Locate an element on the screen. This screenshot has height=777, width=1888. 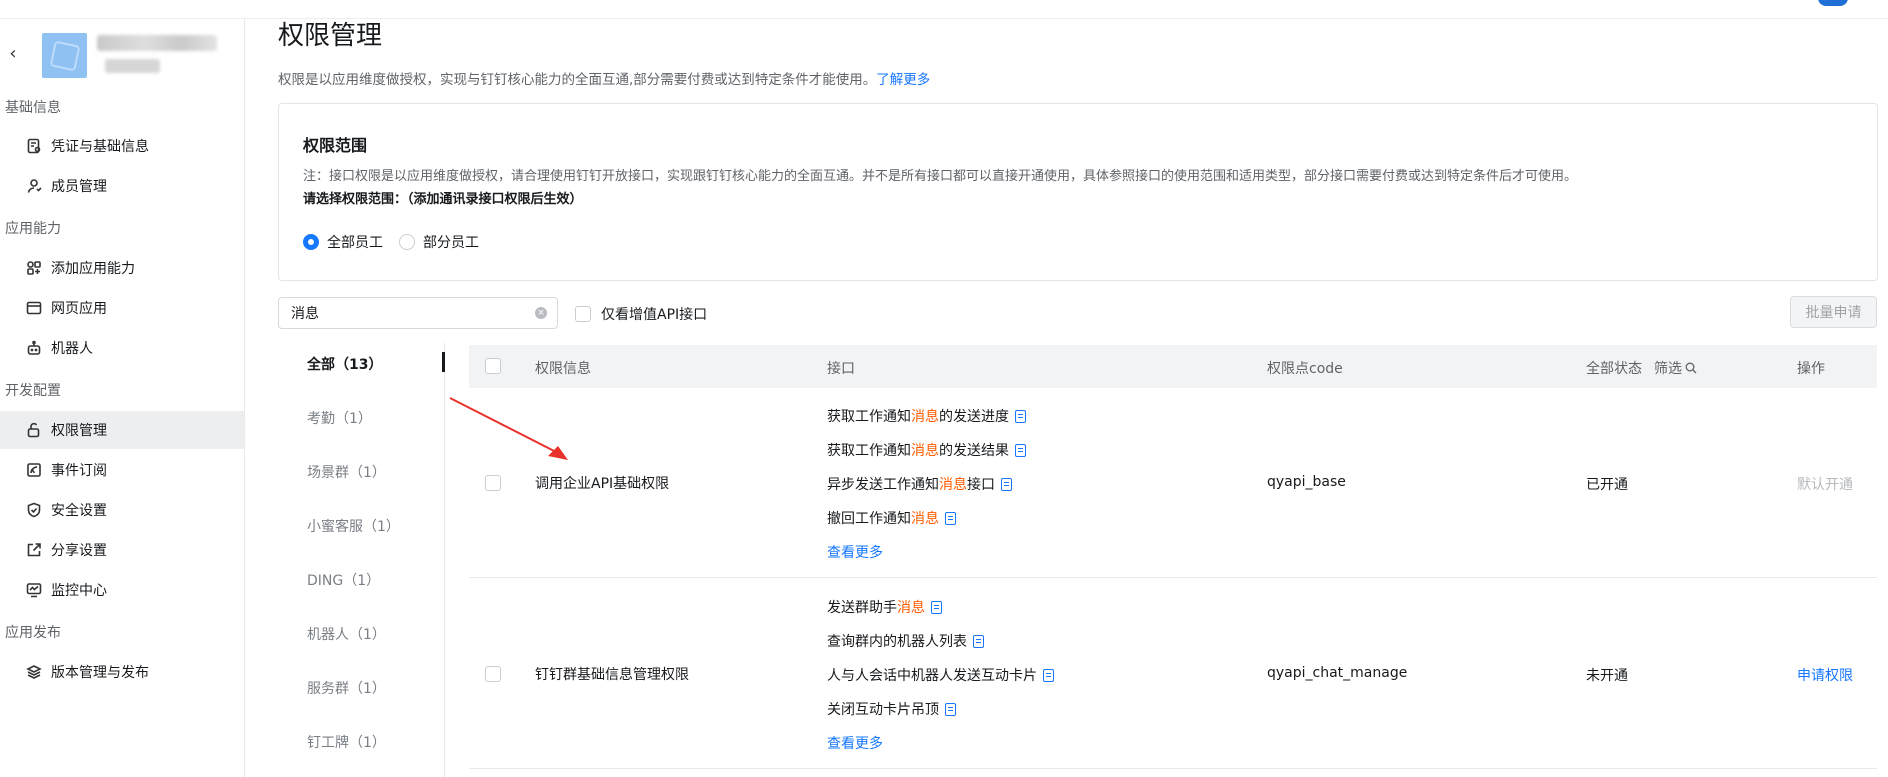
category-customer-service: 小蜜客服（1） is located at coordinates (353, 526).